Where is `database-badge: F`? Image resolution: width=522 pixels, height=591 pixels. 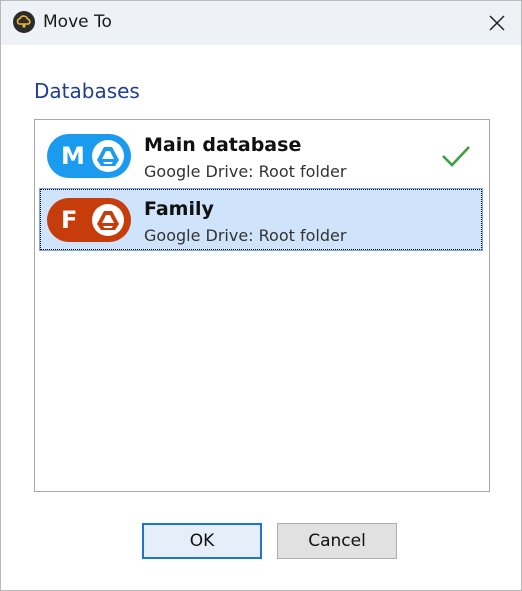 database-badge: F is located at coordinates (89, 220).